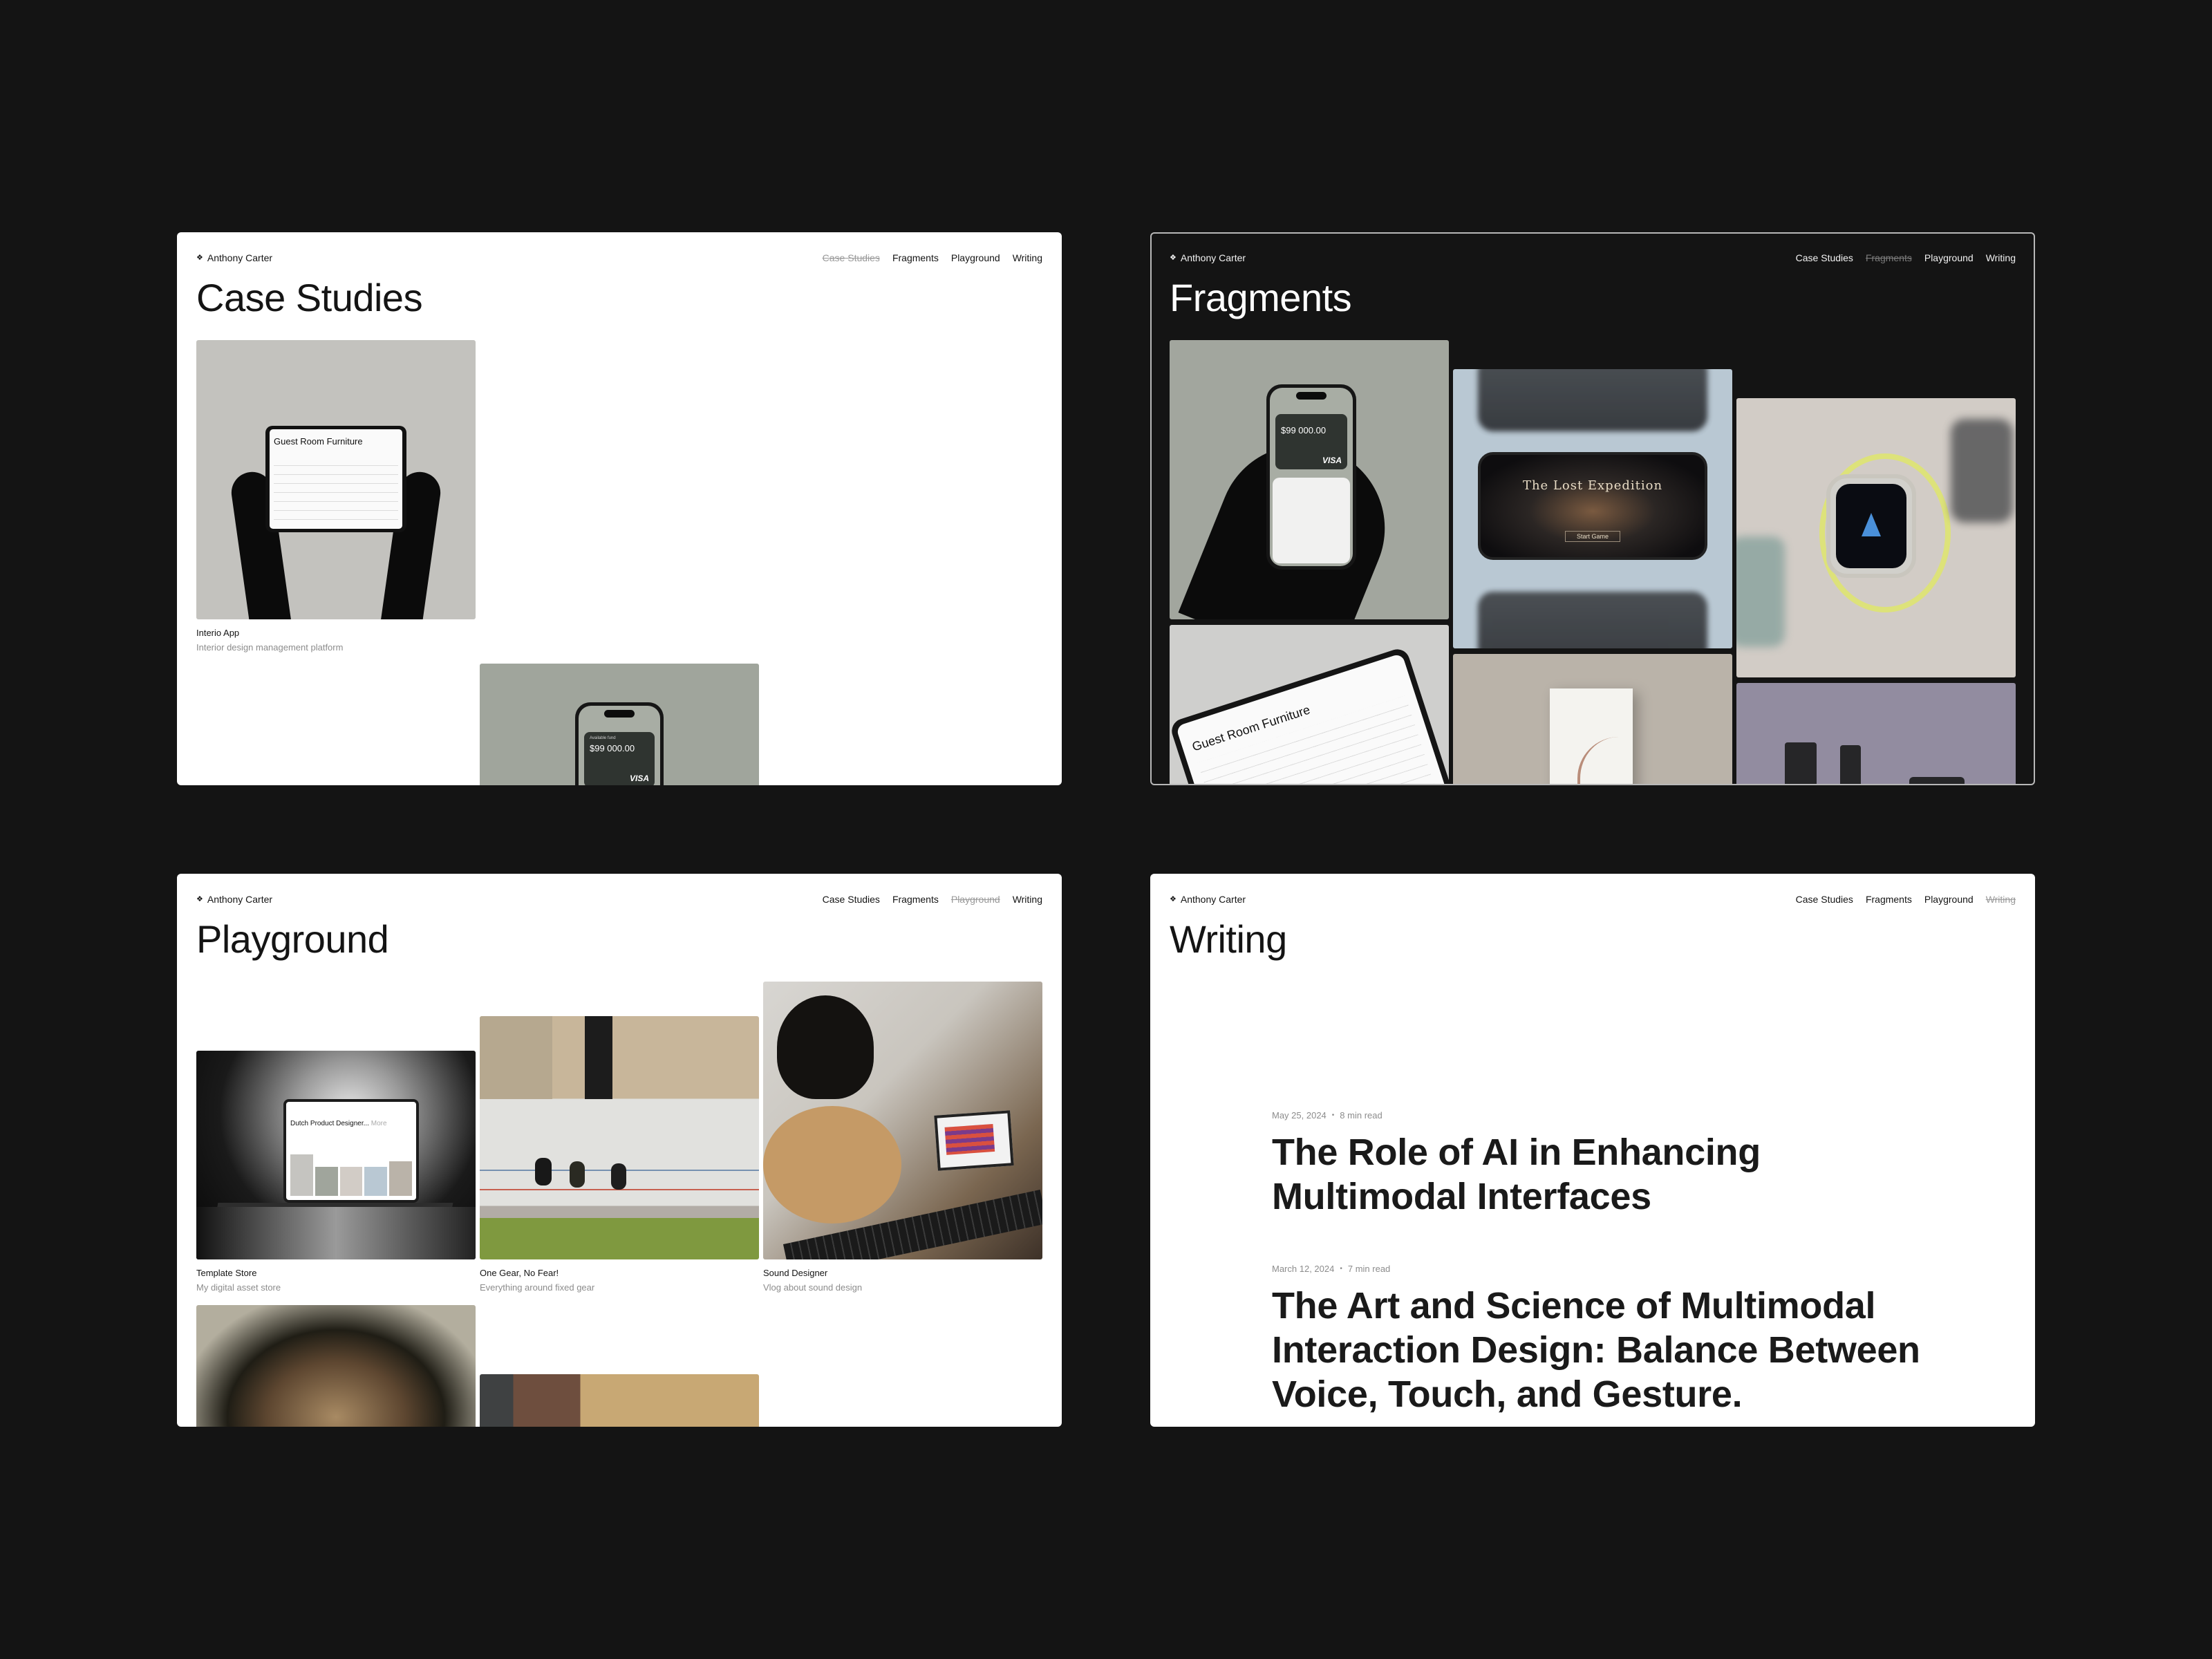 Image resolution: width=2212 pixels, height=1659 pixels. Describe the element at coordinates (226, 1273) in the screenshot. I see `card-title: Template Store` at that location.